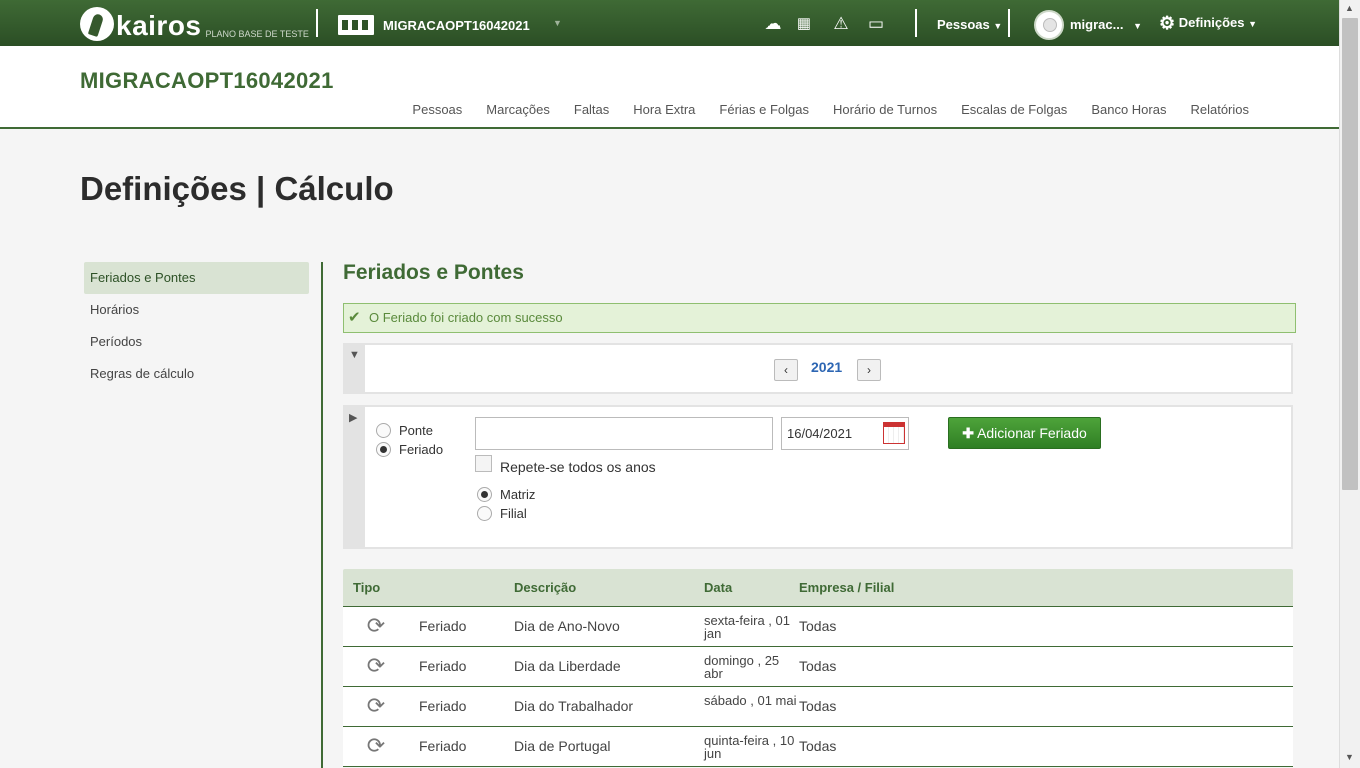 Image resolution: width=1360 pixels, height=768 pixels. Describe the element at coordinates (196, 310) in the screenshot. I see `sidebar-item-horarios: Horários` at that location.